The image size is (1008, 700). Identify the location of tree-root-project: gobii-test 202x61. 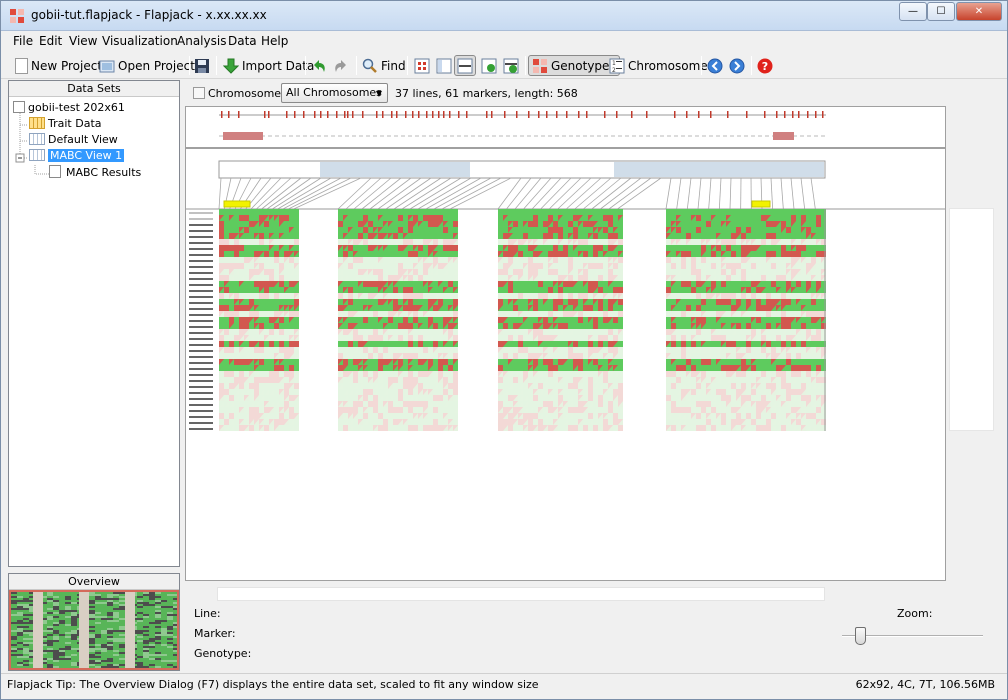
(69, 107).